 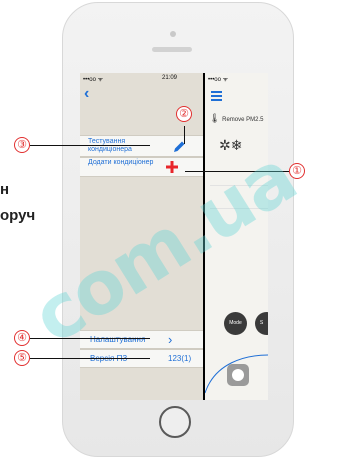 I want to click on side-text-line2: оруч, so click(x=18, y=215).